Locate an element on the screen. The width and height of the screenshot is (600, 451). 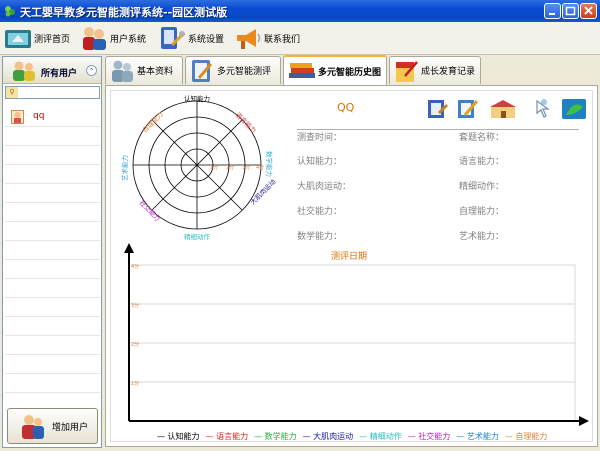
y-axis-arrow is located at coordinates (129, 248).